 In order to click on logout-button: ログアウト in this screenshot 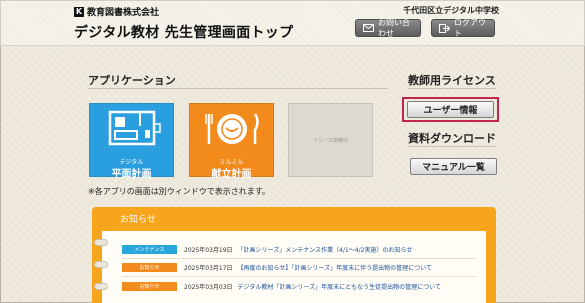, I will do `click(463, 28)`.